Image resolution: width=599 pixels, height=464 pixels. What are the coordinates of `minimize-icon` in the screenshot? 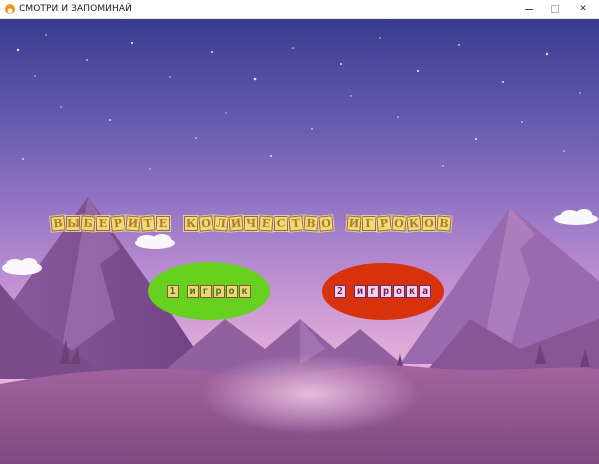 It's located at (529, 9).